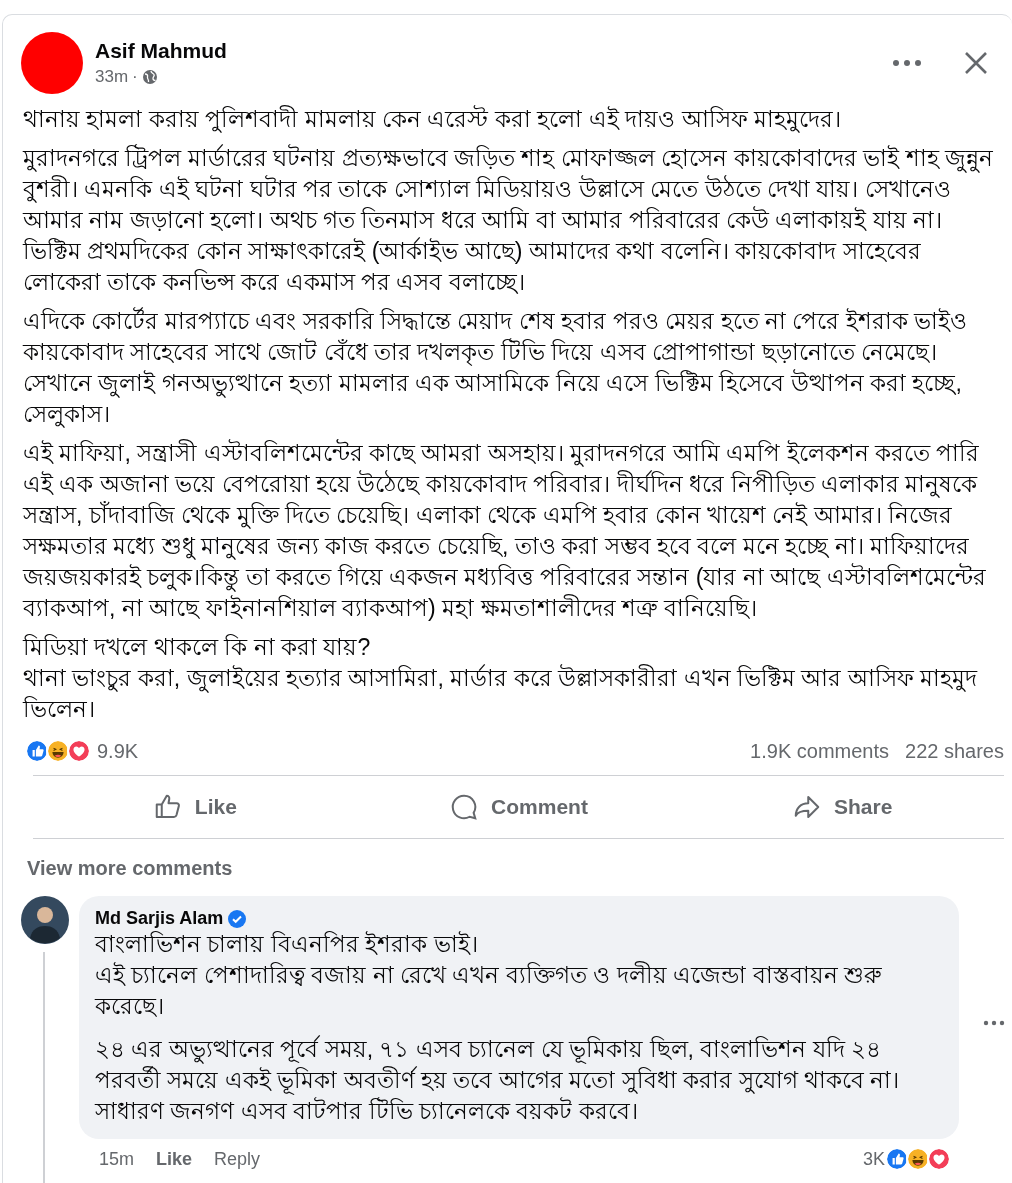  What do you see at coordinates (118, 751) in the screenshot?
I see `reaction-count: 9.9K` at bounding box center [118, 751].